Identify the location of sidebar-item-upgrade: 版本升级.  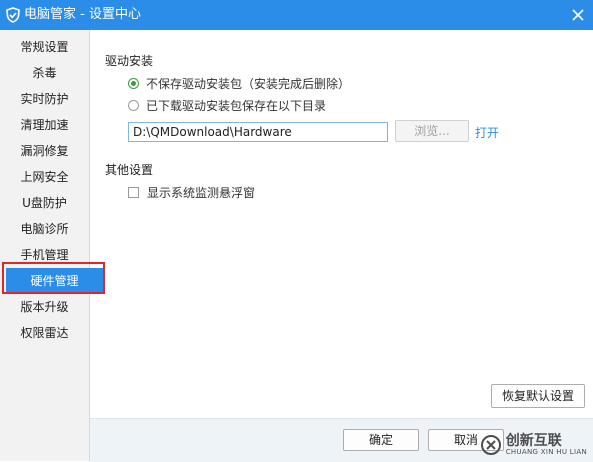
(44, 307).